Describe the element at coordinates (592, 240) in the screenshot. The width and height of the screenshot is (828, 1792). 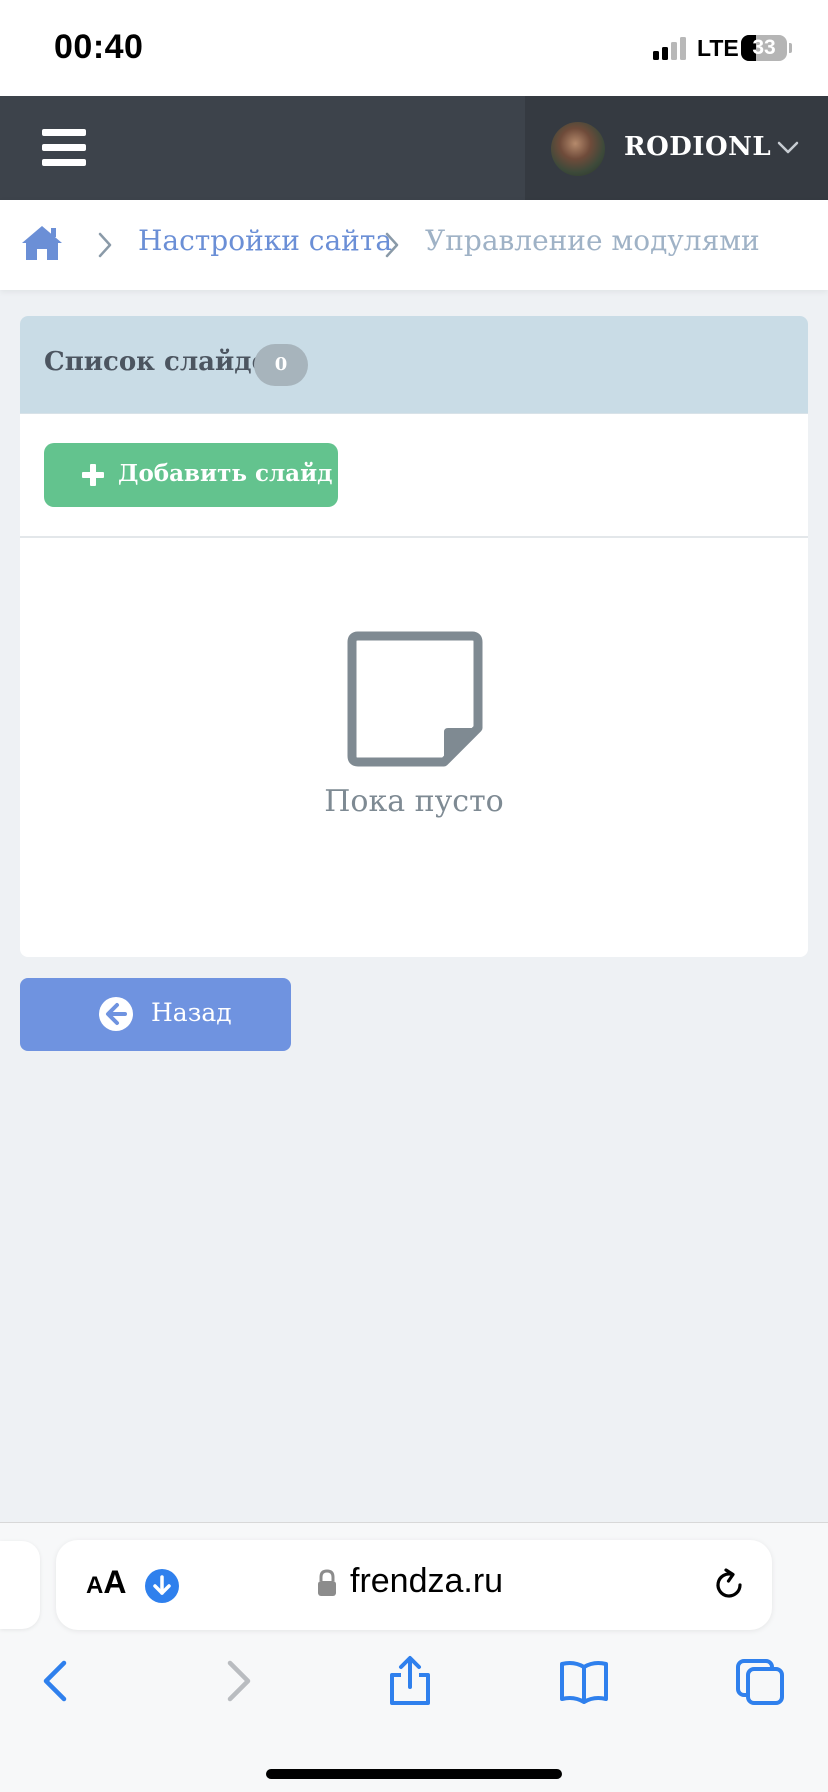
I see `breadcrumb-current-page: Управление модулями` at that location.